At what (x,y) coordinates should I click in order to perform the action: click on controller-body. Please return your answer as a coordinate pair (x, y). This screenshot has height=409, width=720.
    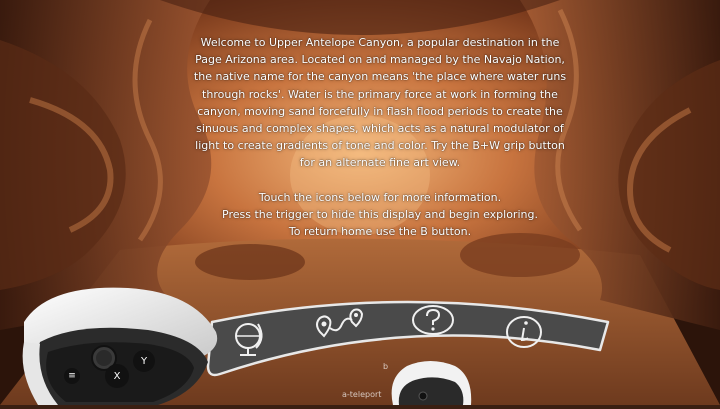
    Looking at the image, I should click on (120, 346).